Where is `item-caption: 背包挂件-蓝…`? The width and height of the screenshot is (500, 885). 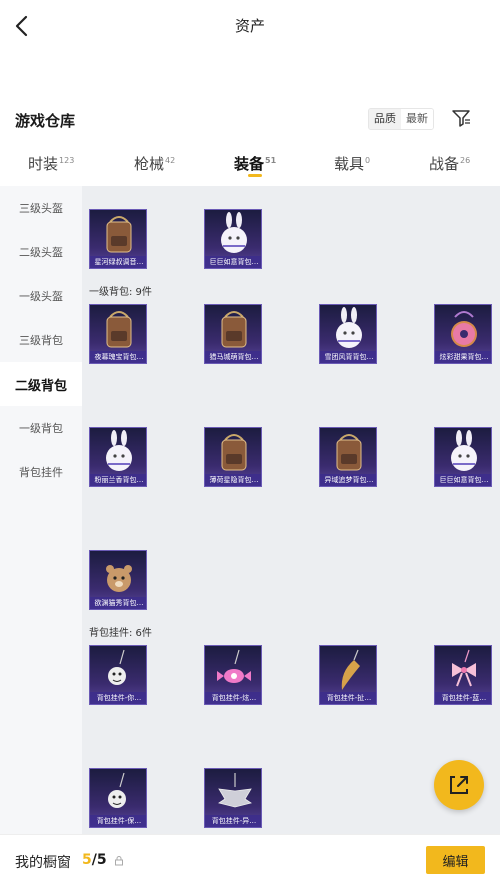
item-caption: 背包挂件-蓝… is located at coordinates (463, 698).